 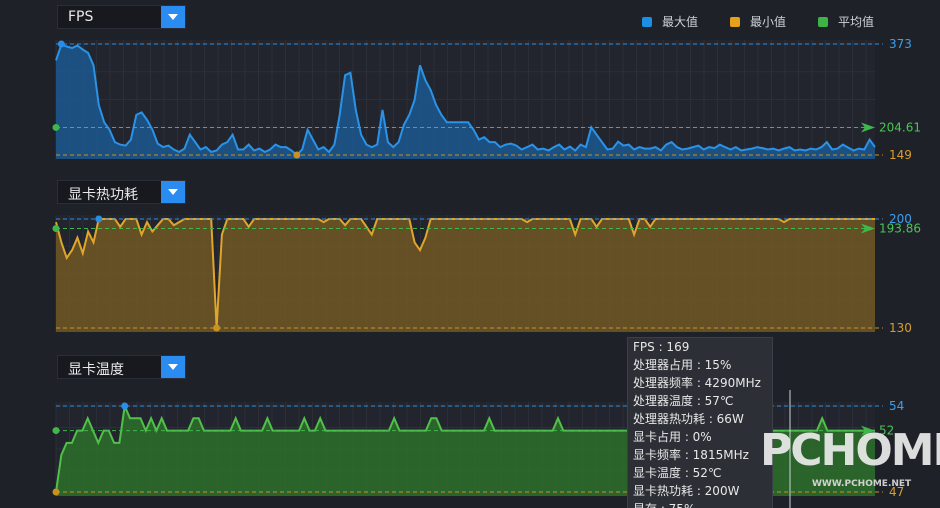 I want to click on legend-max-label: 最大值, so click(x=680, y=22).